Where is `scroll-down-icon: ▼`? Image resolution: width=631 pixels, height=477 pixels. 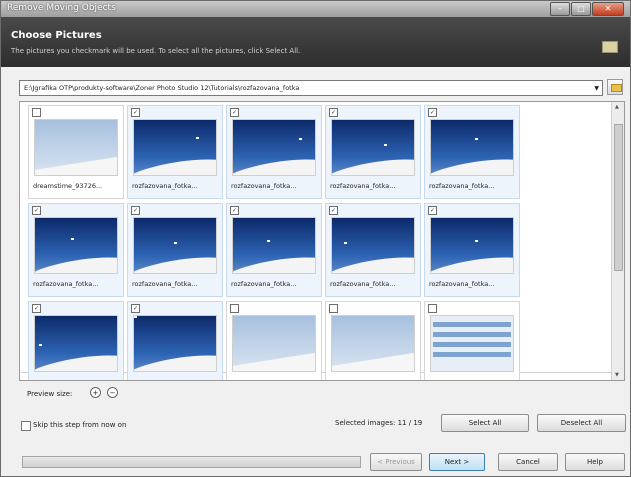
scroll-down-icon: ▼ is located at coordinates (617, 375).